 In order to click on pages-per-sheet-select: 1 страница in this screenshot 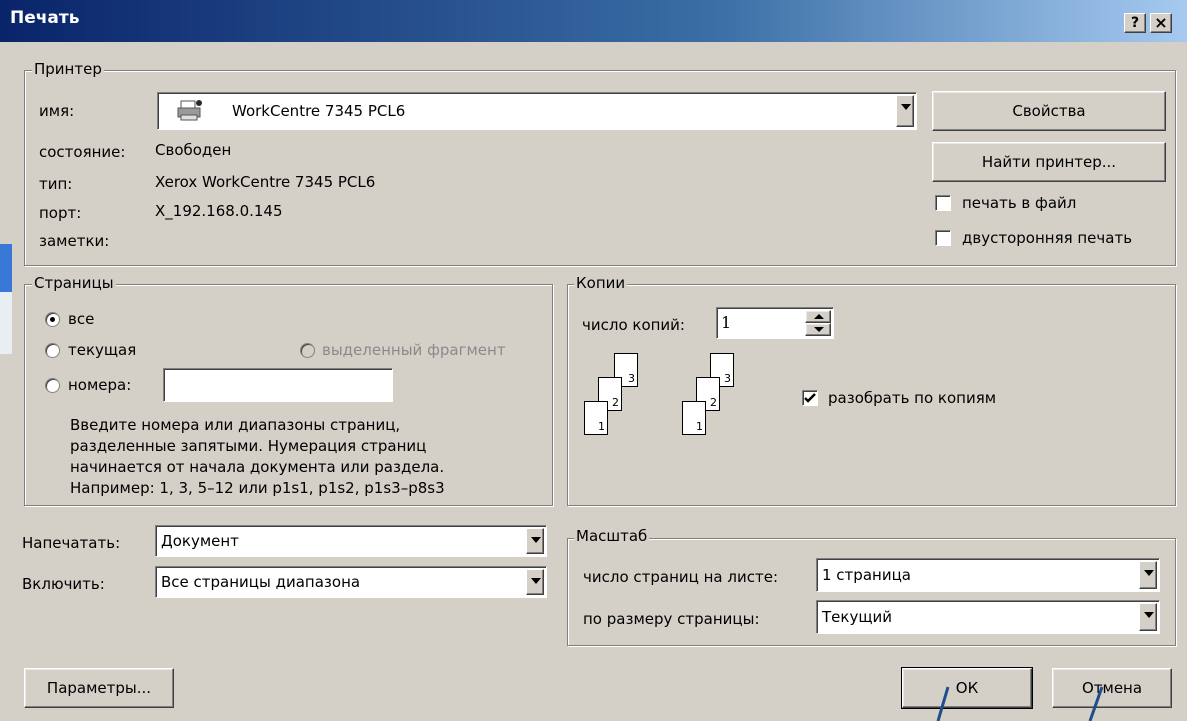, I will do `click(988, 575)`.